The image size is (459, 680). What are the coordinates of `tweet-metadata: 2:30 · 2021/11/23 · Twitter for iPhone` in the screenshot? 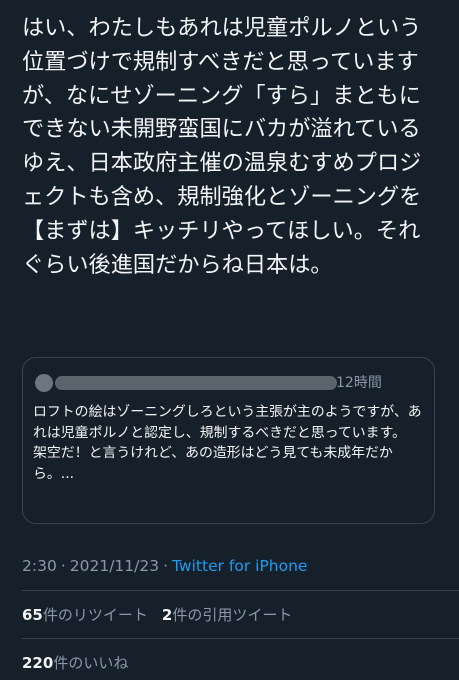 It's located at (164, 566).